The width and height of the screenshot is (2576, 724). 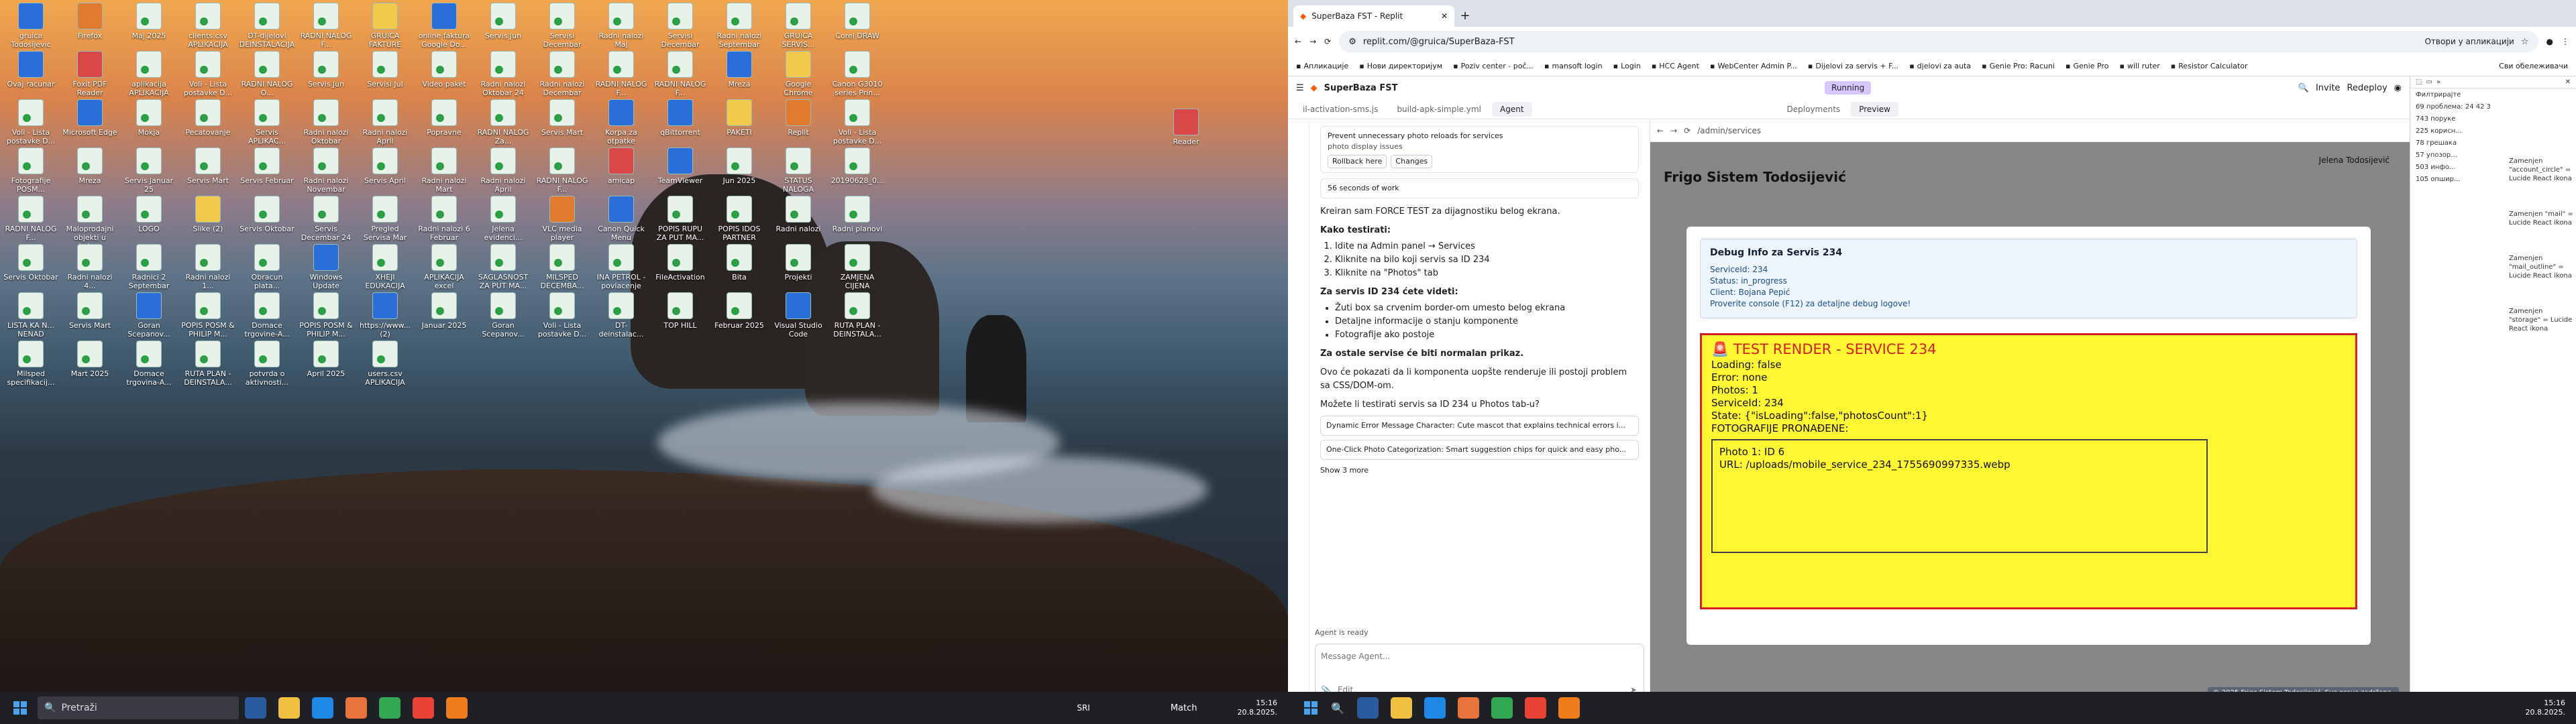 I want to click on invite-button: Invite, so click(x=2328, y=88).